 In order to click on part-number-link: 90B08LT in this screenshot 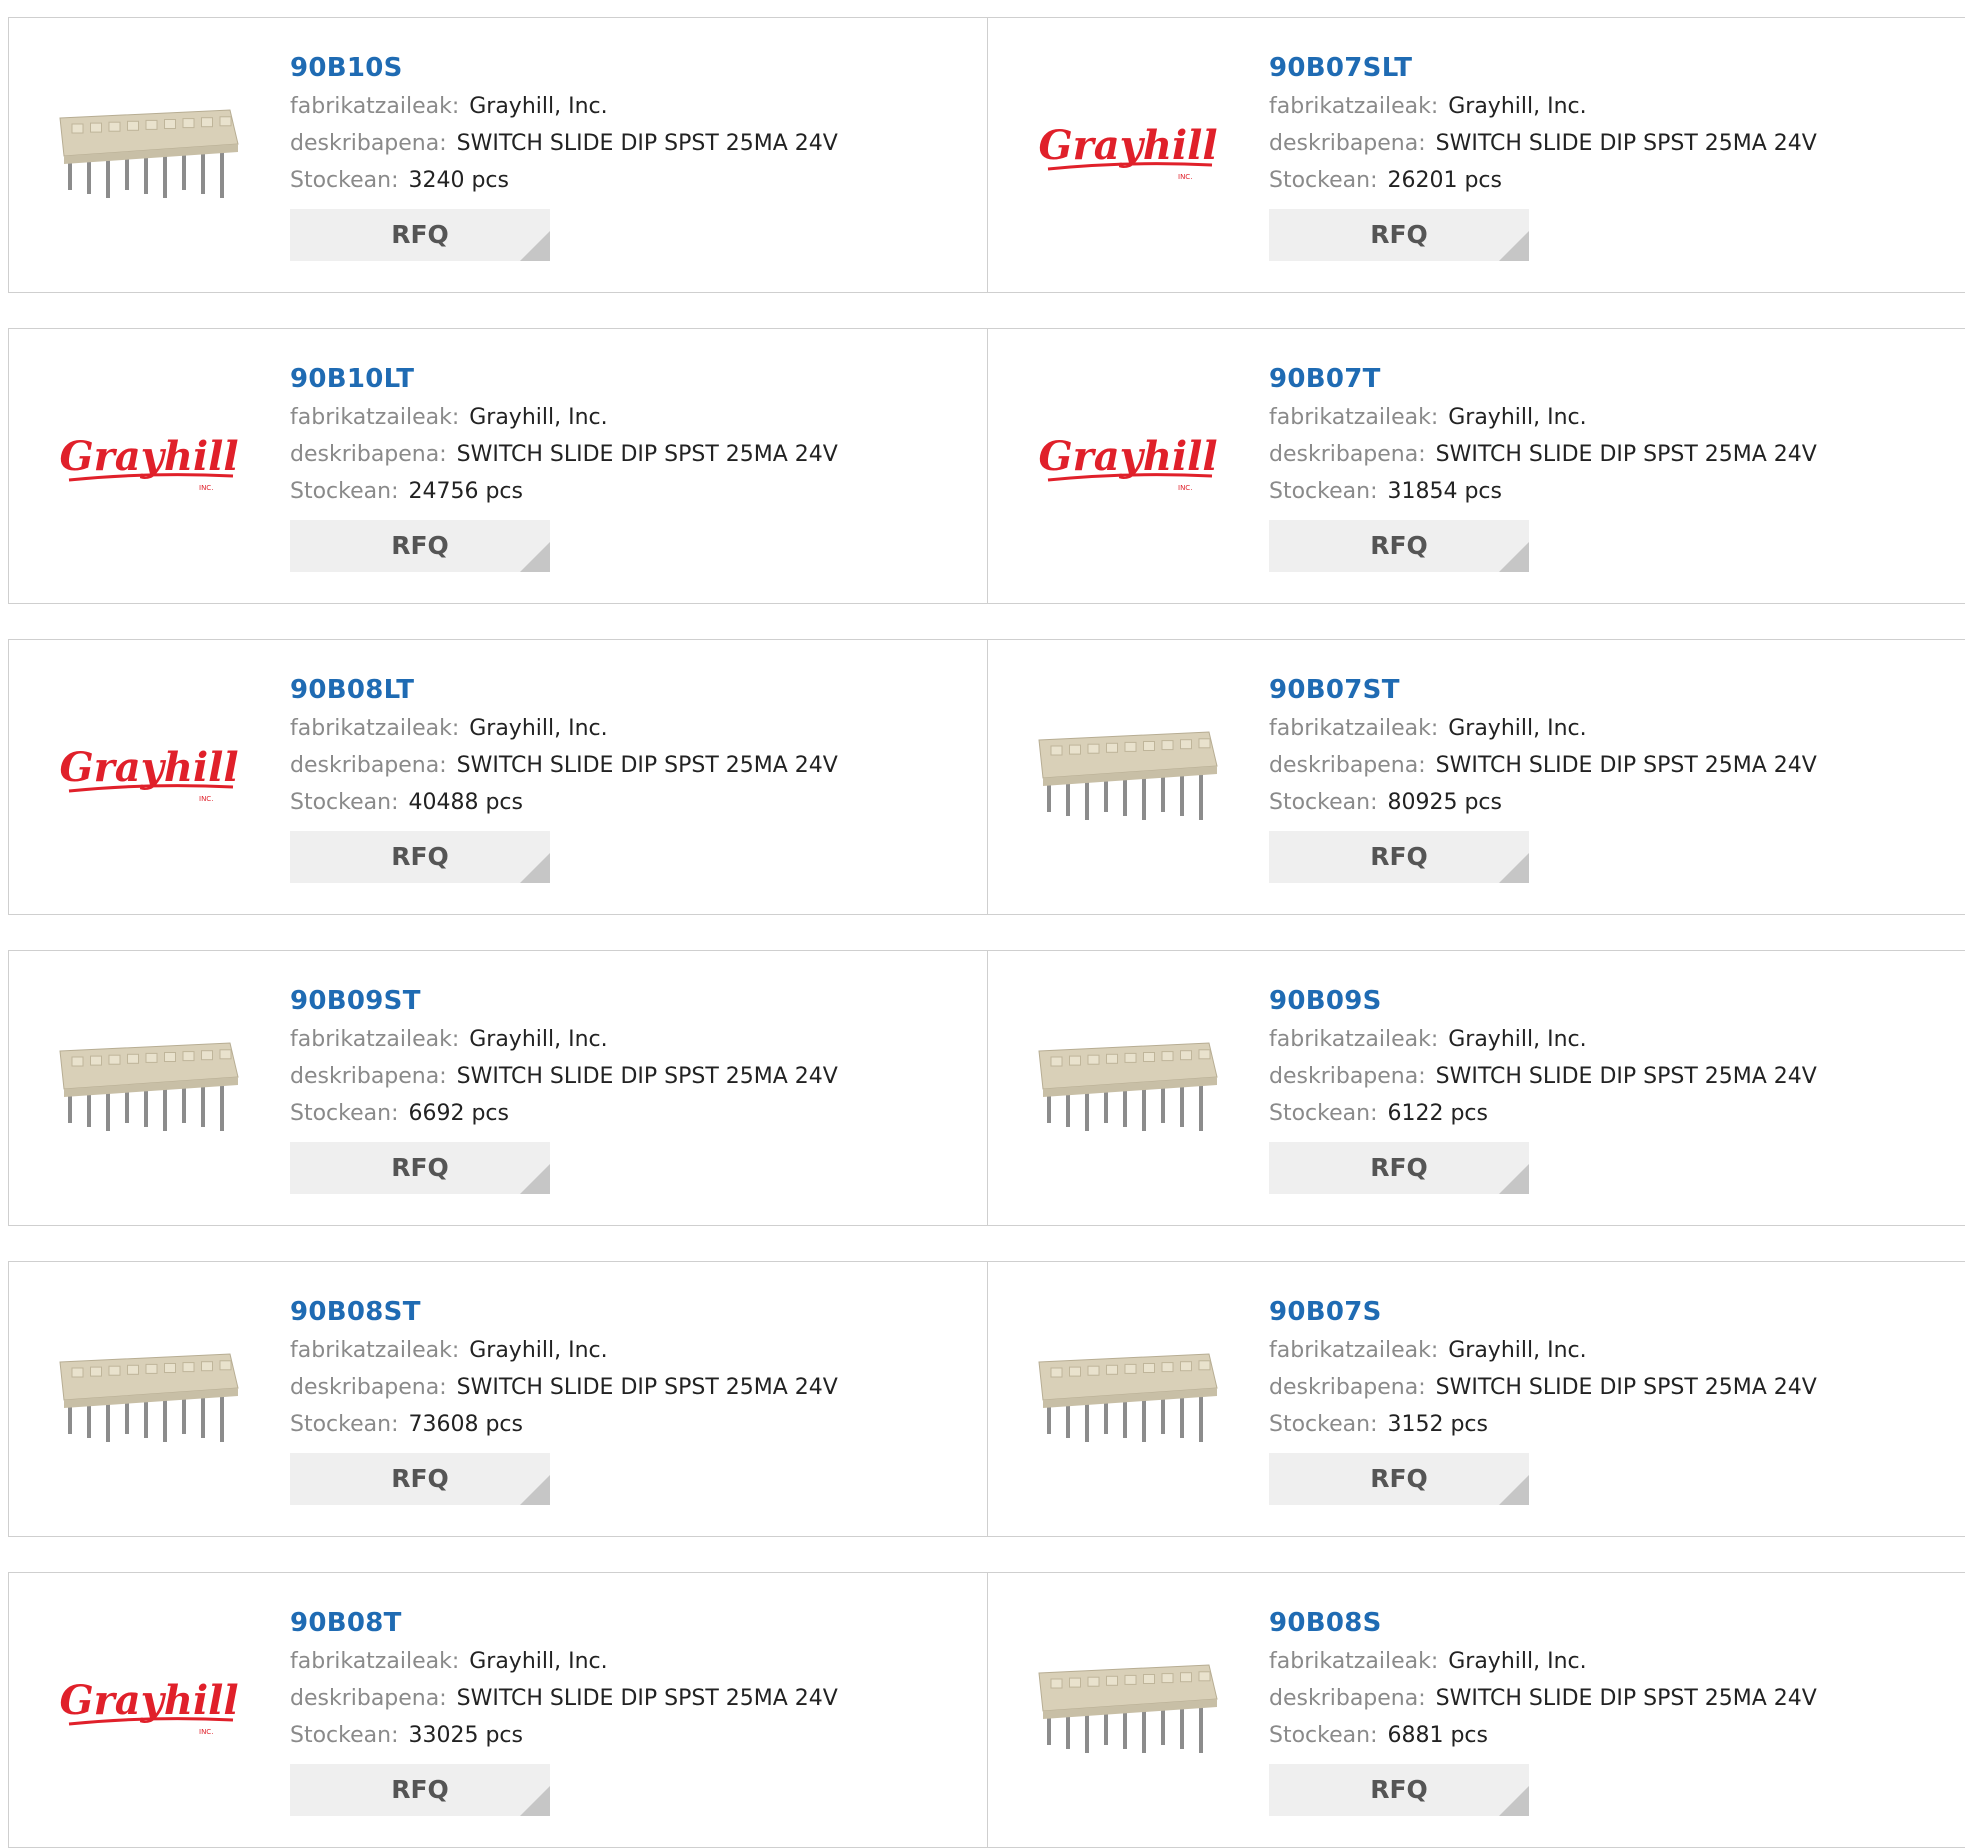, I will do `click(630, 690)`.